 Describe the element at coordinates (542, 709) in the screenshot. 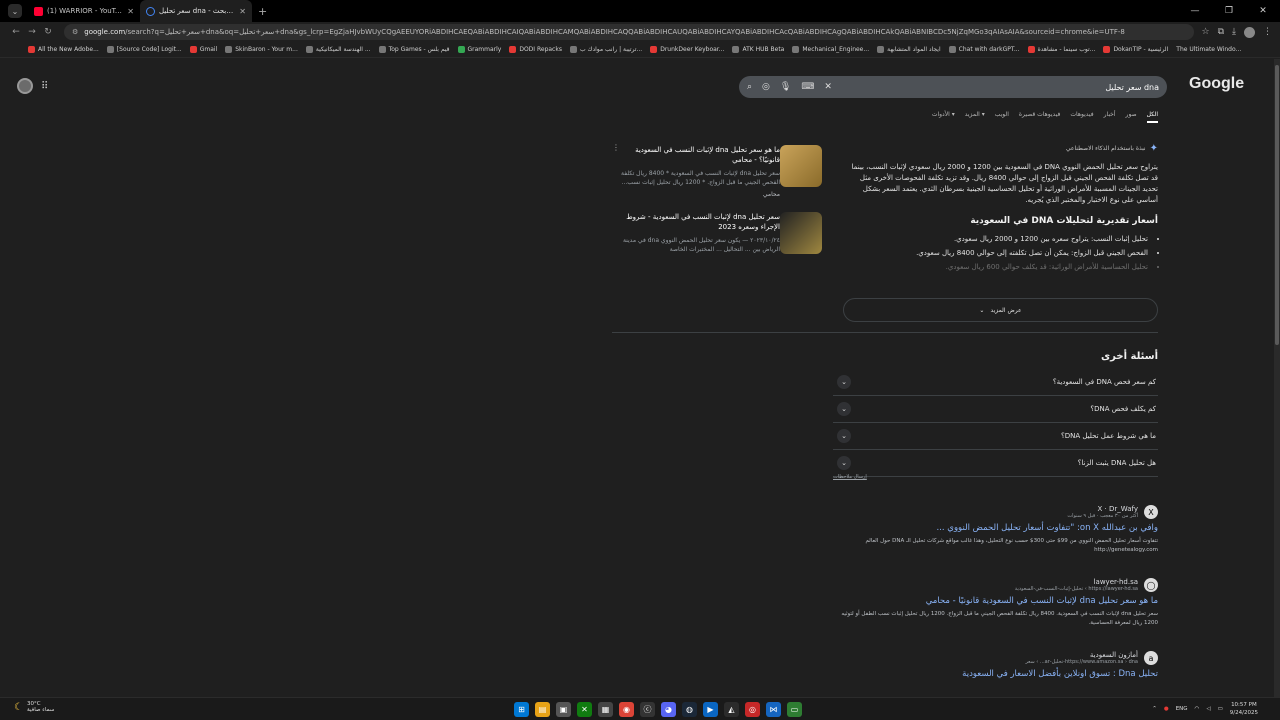

I see `file-explorer-icon: ▤` at that location.